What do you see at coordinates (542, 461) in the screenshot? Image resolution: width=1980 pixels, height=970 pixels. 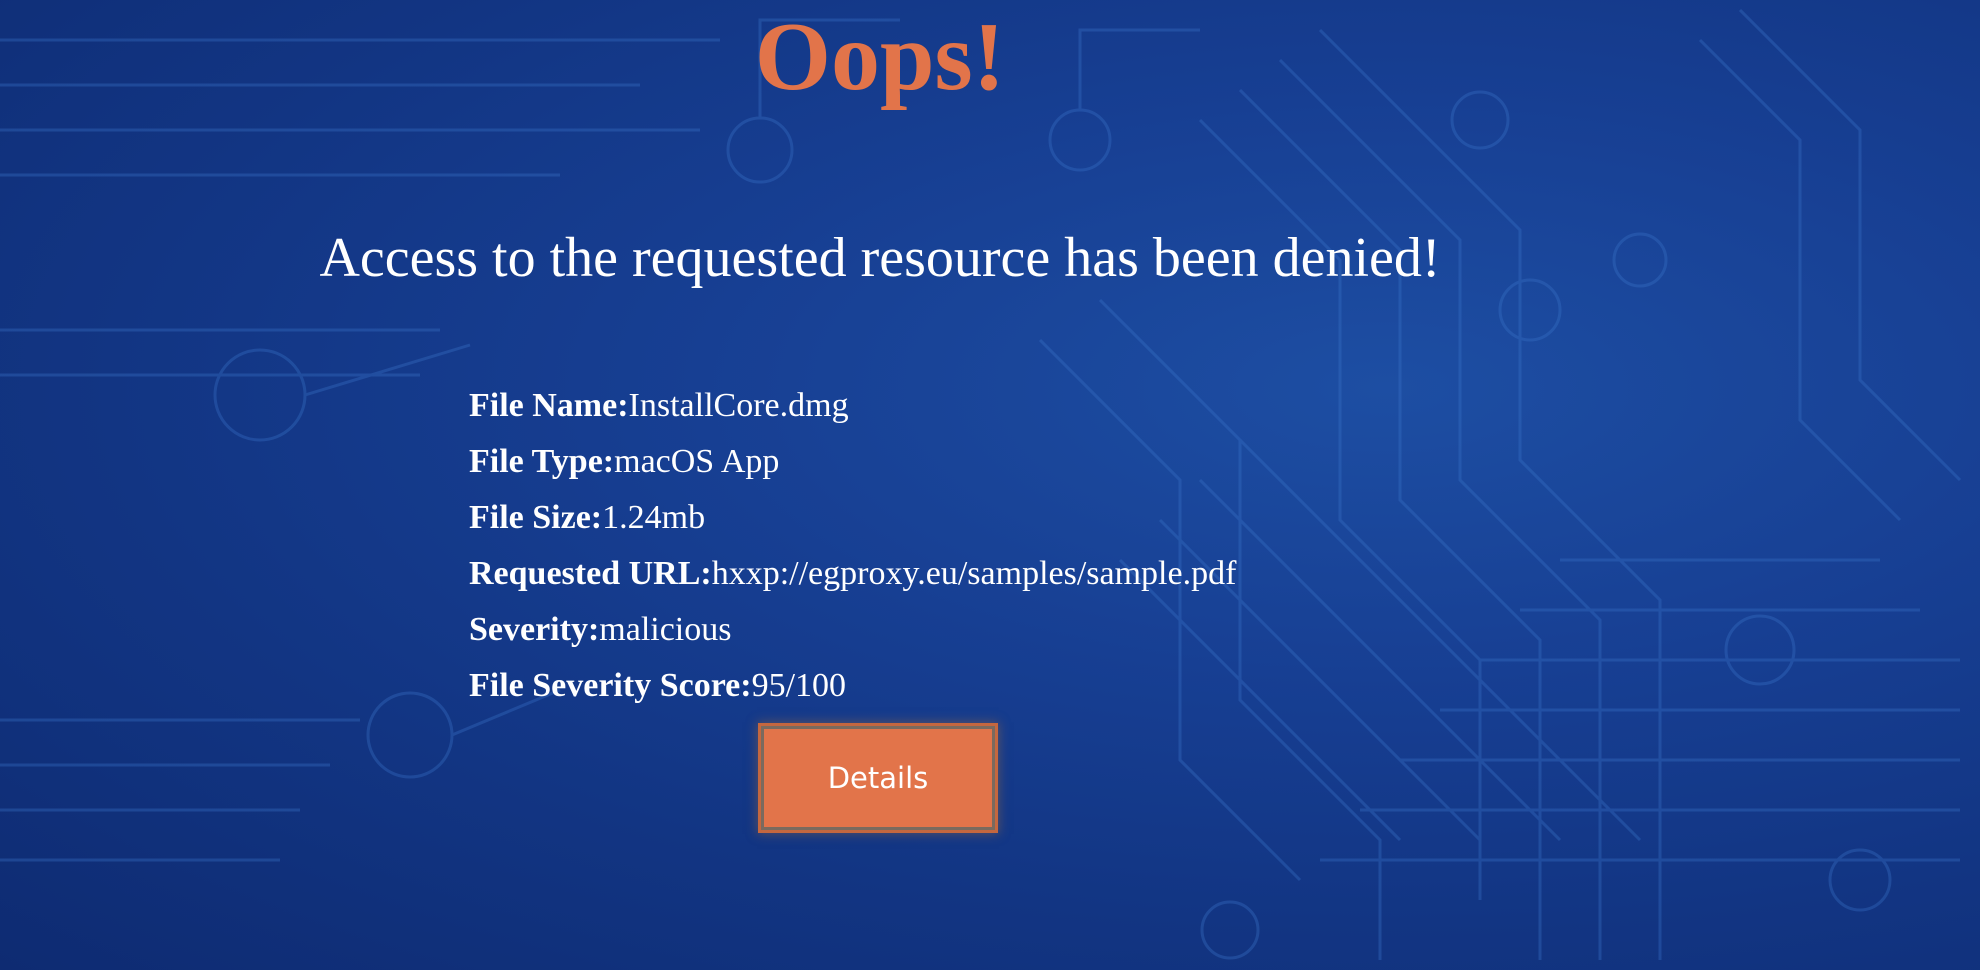 I see `file-type-label: File Type:` at bounding box center [542, 461].